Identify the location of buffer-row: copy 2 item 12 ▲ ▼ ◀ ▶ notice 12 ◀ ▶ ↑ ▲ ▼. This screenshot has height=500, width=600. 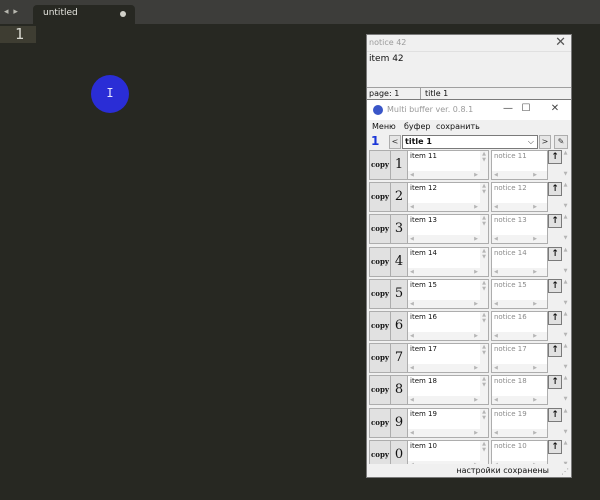
(469, 196).